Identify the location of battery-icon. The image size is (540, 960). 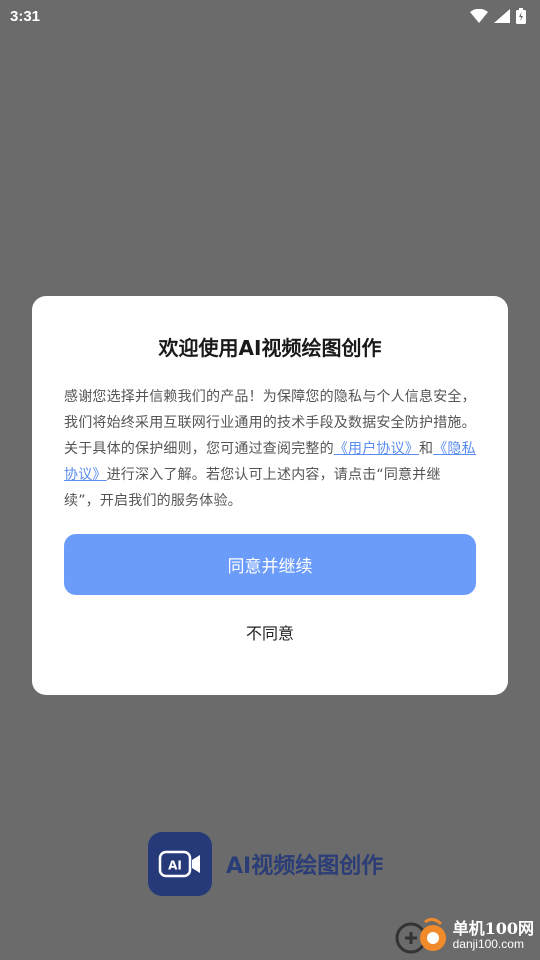
(521, 16).